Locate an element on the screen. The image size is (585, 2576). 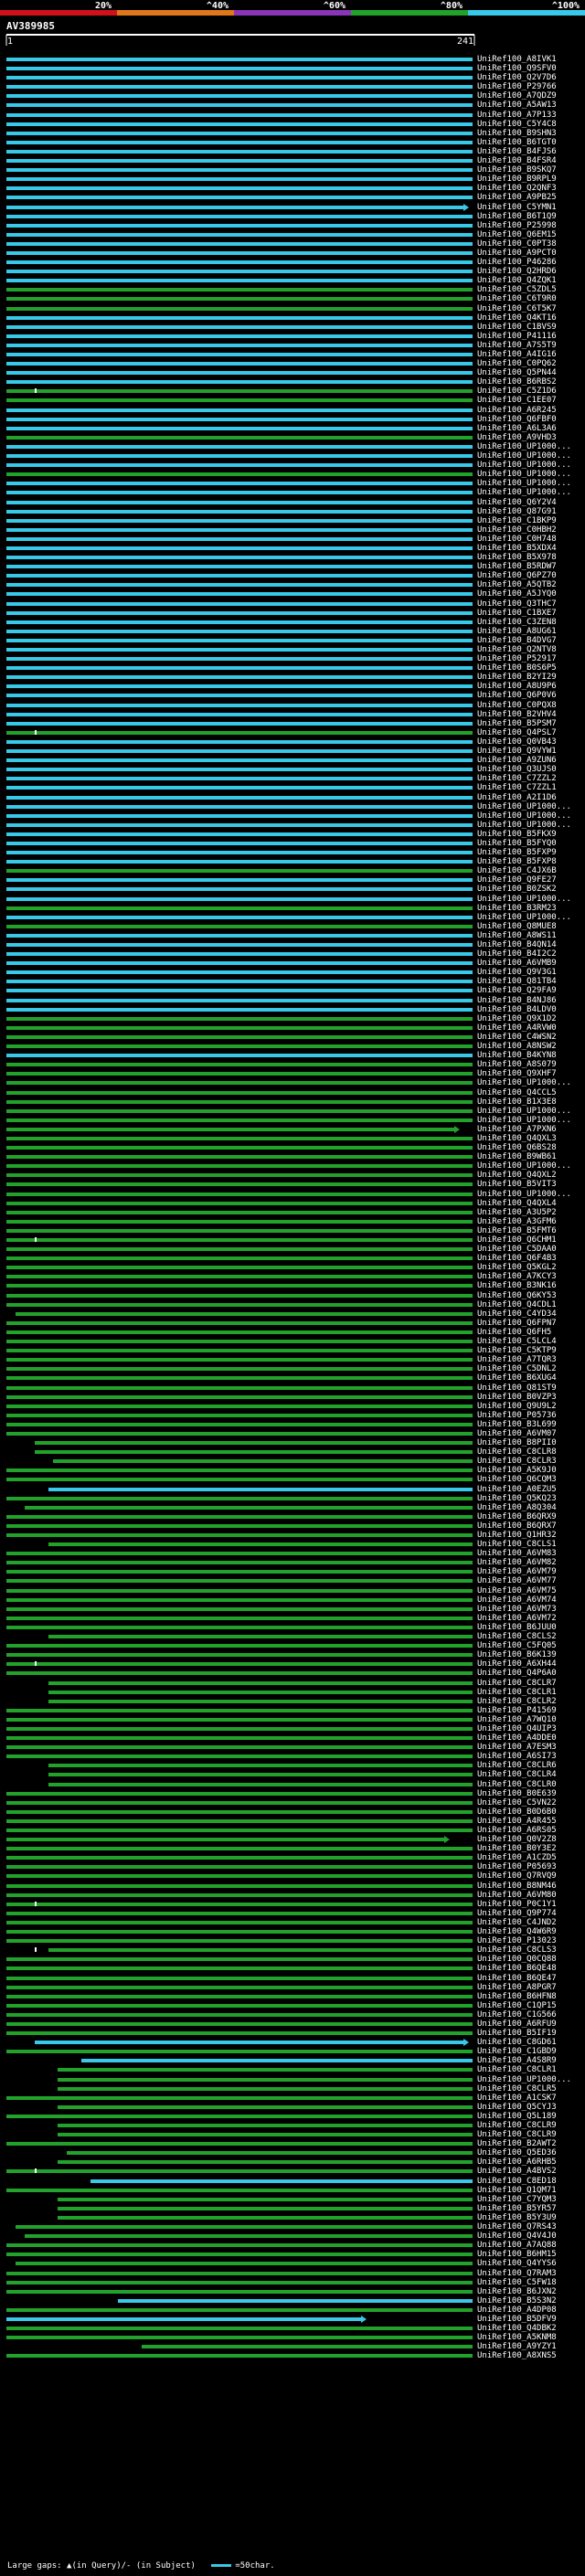
hit-row: UniRef100_B5DFV9 is located at coordinates (293, 2319).